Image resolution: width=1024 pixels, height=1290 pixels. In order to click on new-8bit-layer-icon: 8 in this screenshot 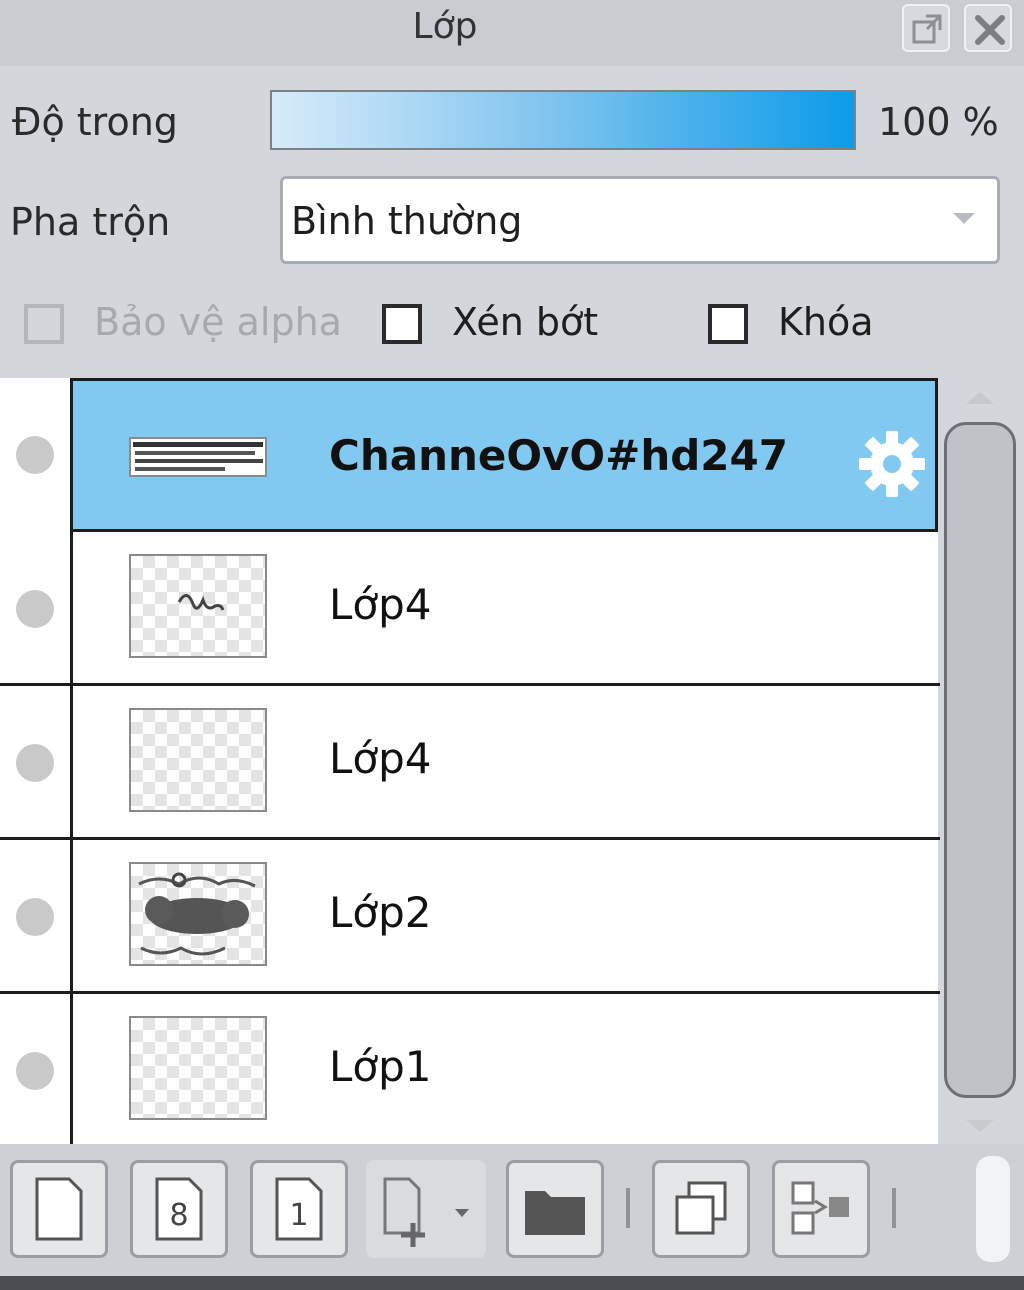, I will do `click(179, 1209)`.